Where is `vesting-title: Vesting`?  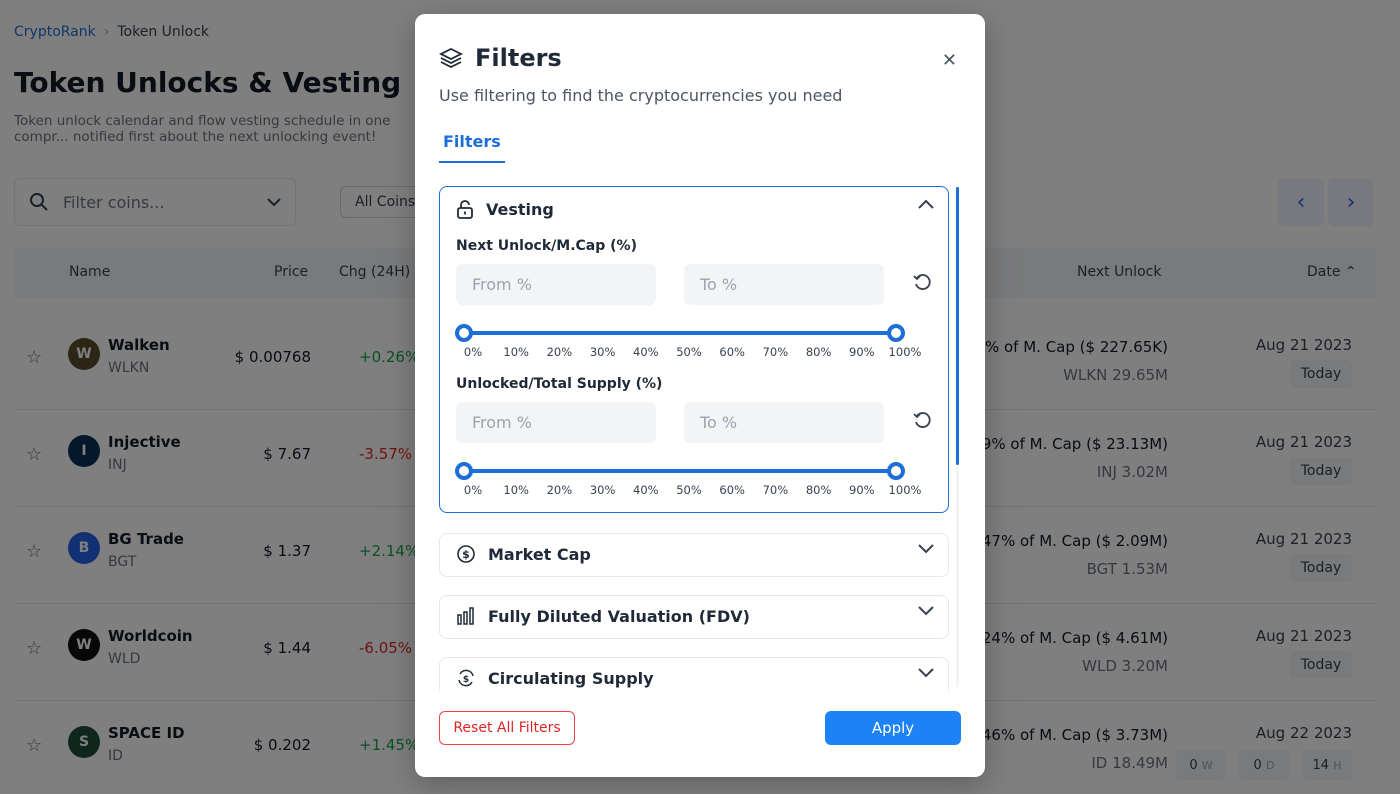 vesting-title: Vesting is located at coordinates (520, 209).